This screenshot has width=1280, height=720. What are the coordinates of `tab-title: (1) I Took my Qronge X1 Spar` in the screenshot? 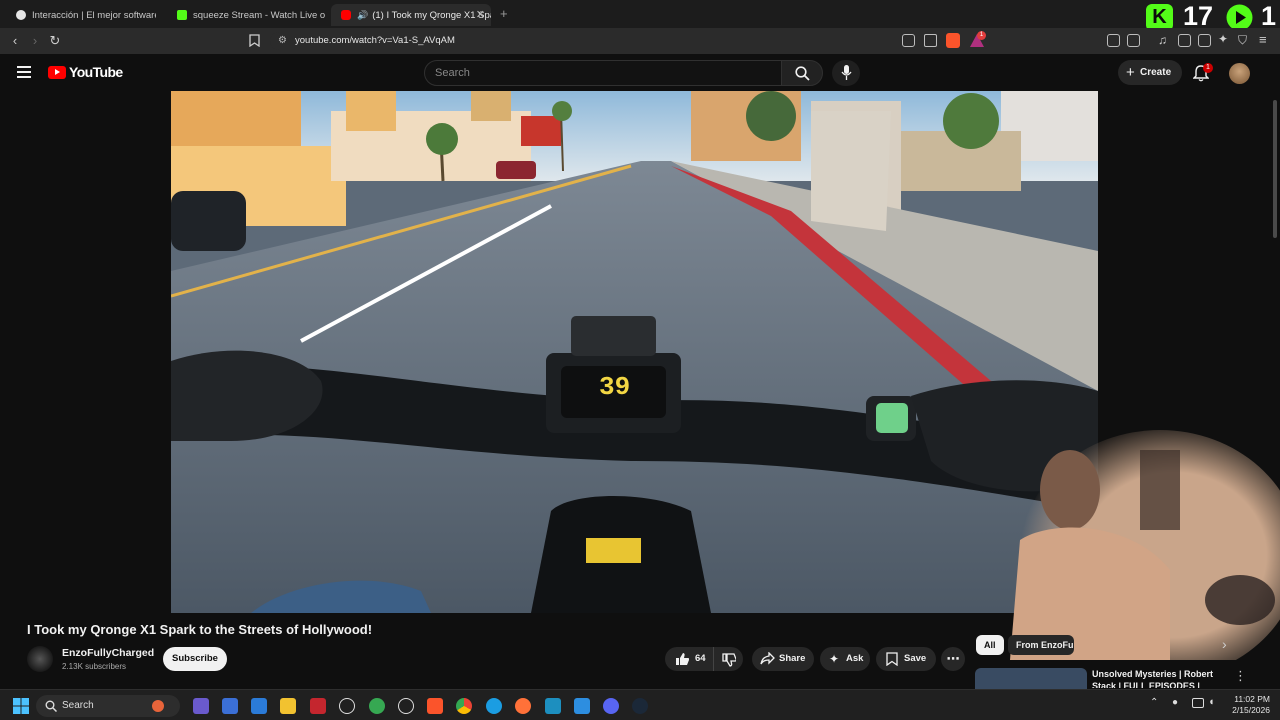 It's located at (431, 15).